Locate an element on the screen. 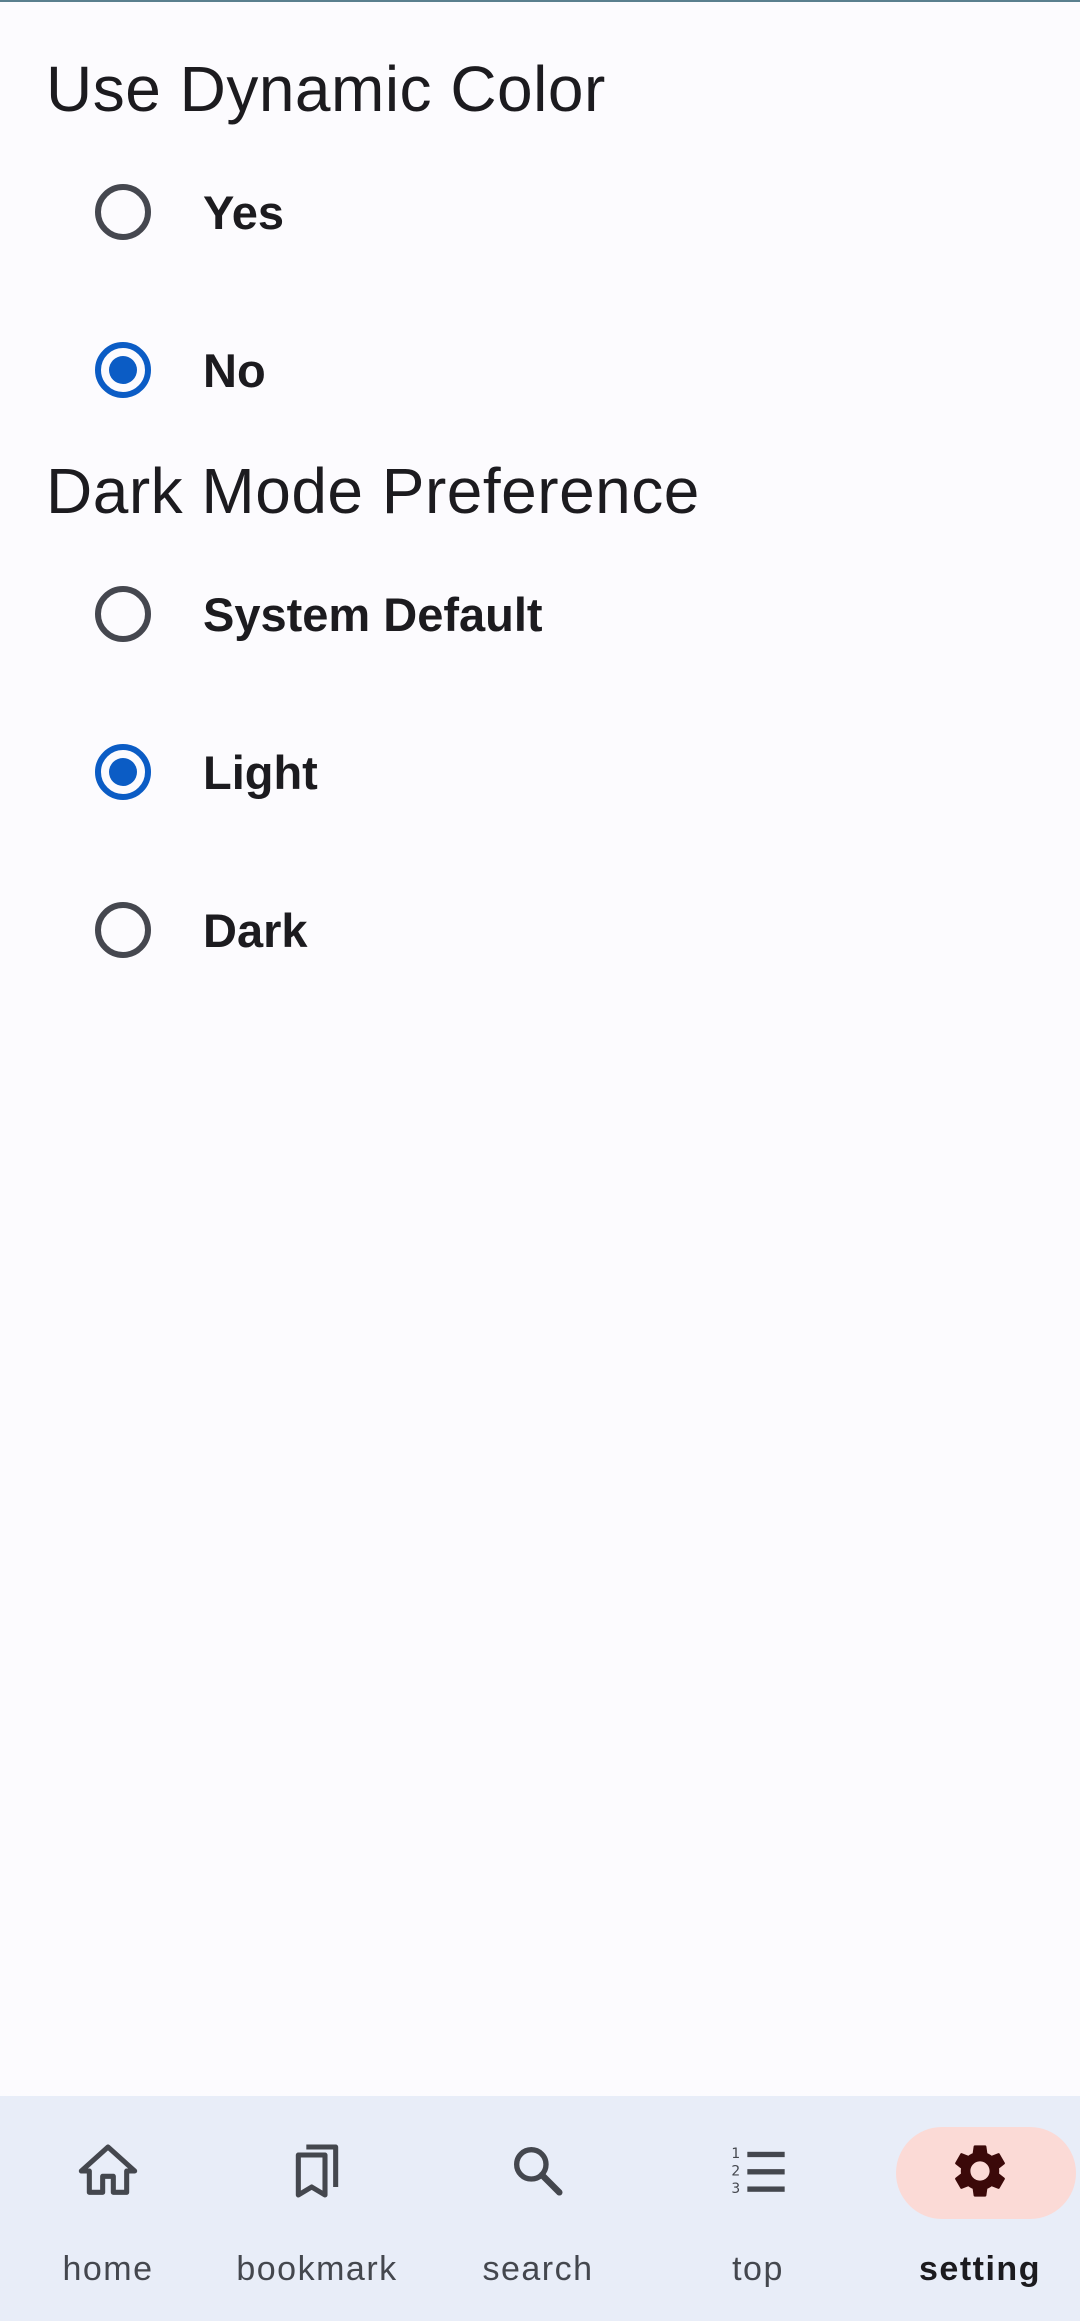  nav-item-search: search is located at coordinates (538, 2208).